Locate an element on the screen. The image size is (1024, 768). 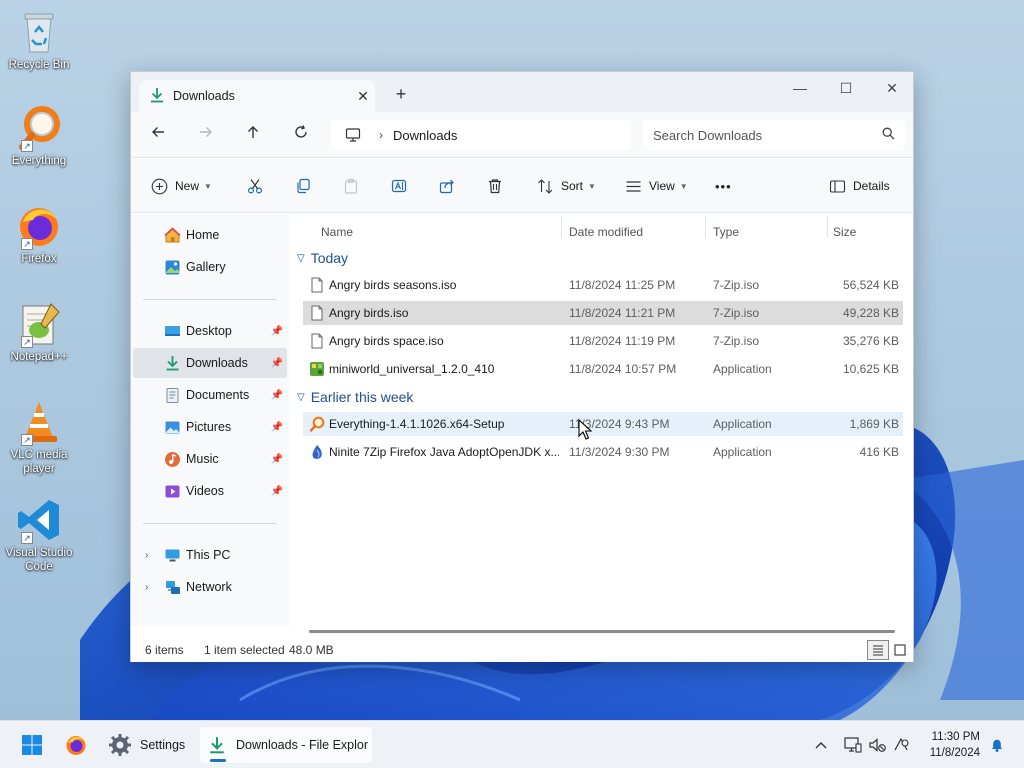
command-bar: New ▼ Sort ▼ View ▼ ••• Details is located at coordinates (522, 186).